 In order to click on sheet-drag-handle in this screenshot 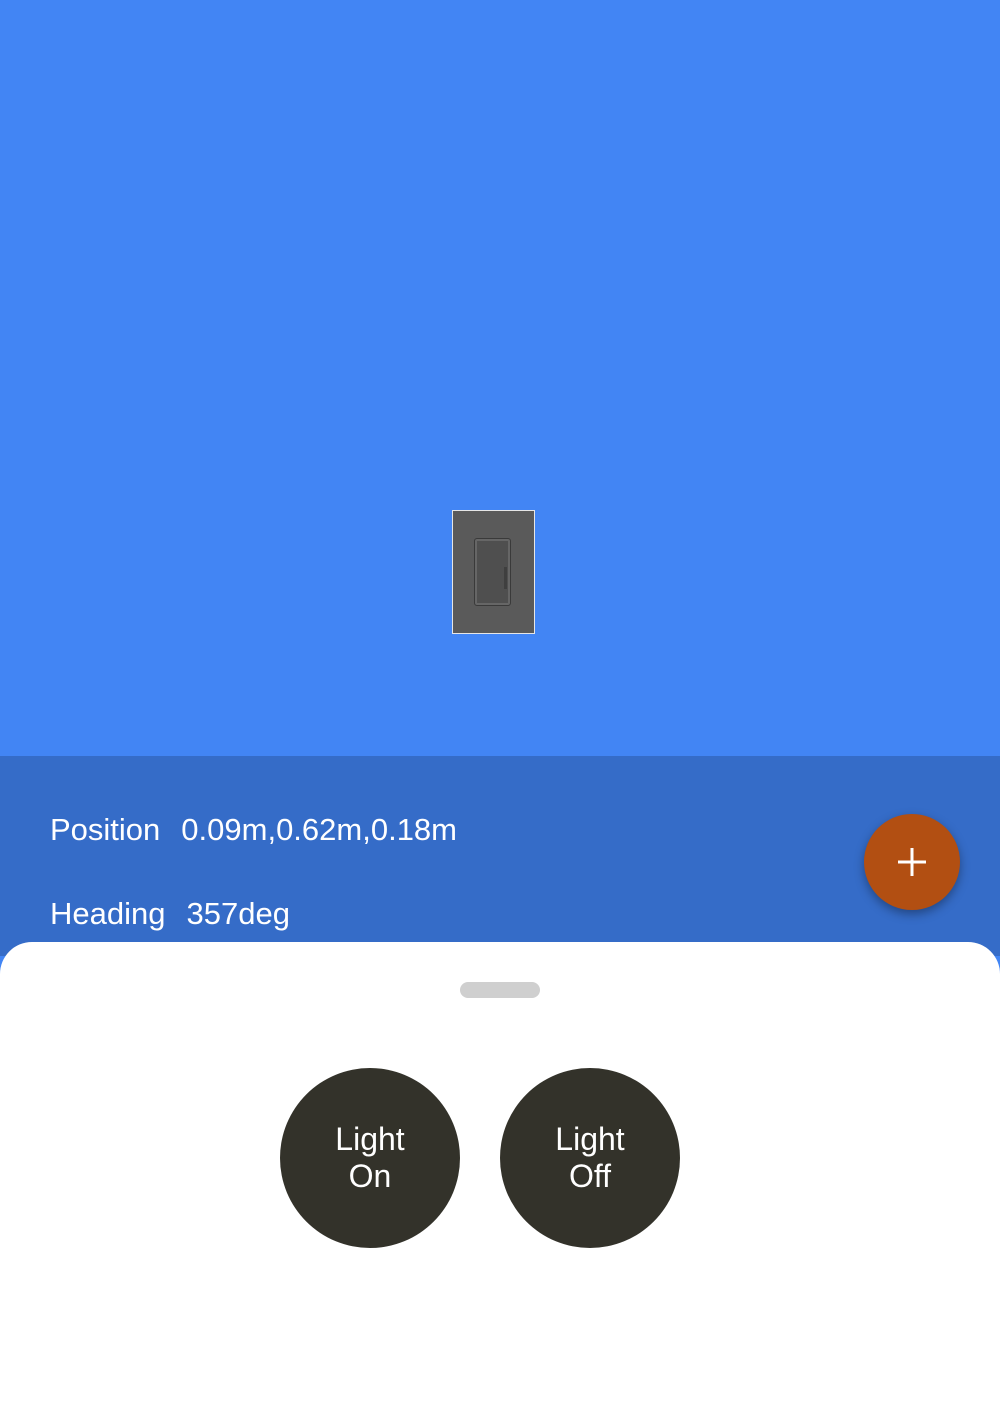, I will do `click(500, 990)`.